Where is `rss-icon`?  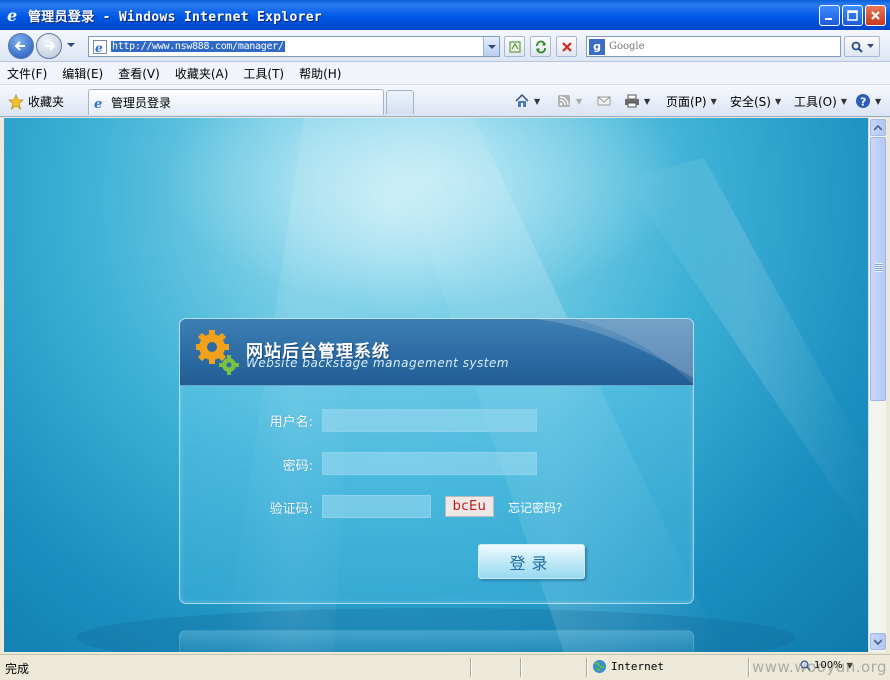 rss-icon is located at coordinates (564, 101).